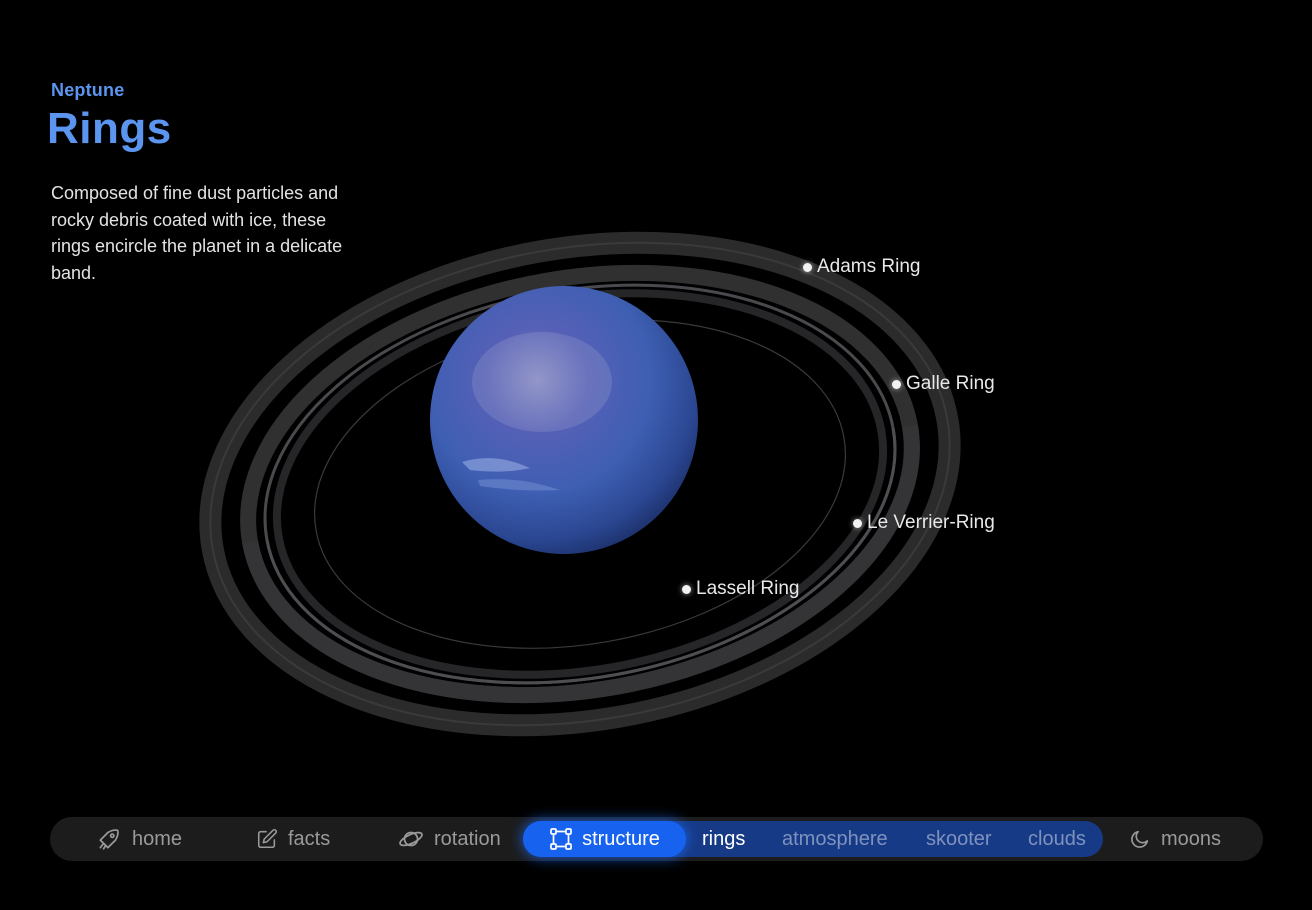 The image size is (1312, 910). I want to click on nav-structure: structure, so click(604, 839).